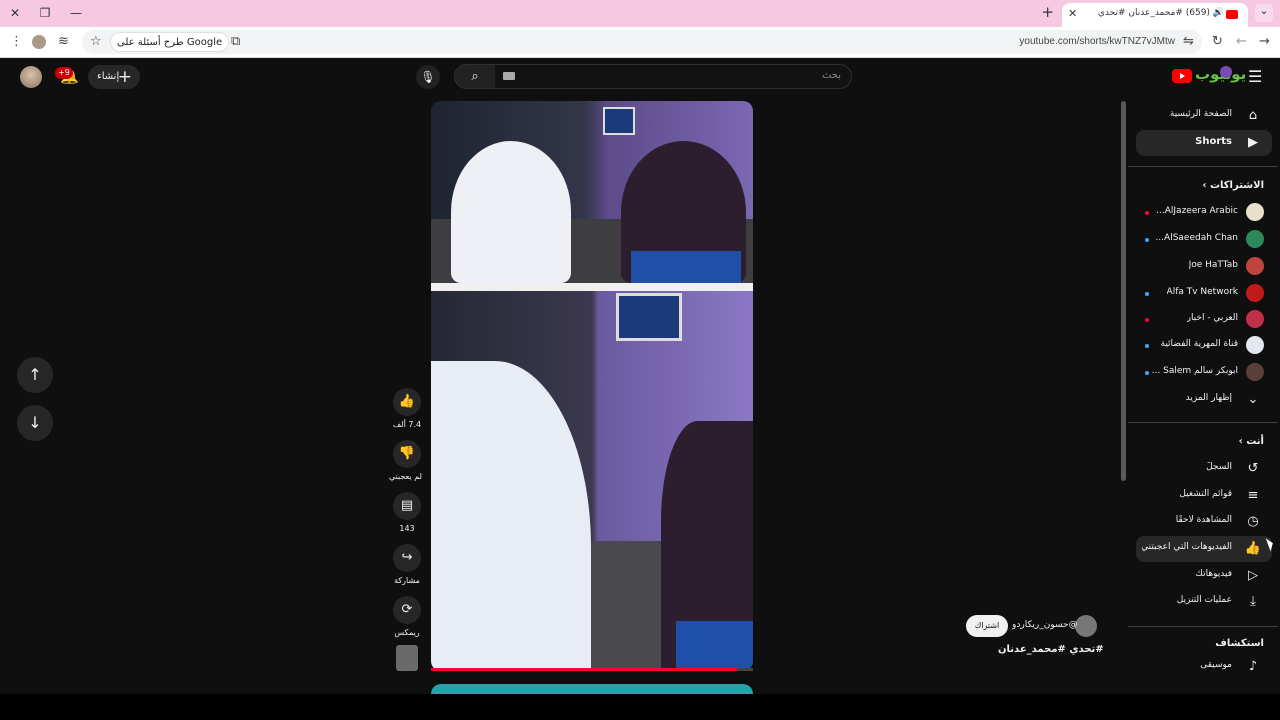 This screenshot has height=720, width=1280. Describe the element at coordinates (31, 77) in the screenshot. I see `account-avatar` at that location.